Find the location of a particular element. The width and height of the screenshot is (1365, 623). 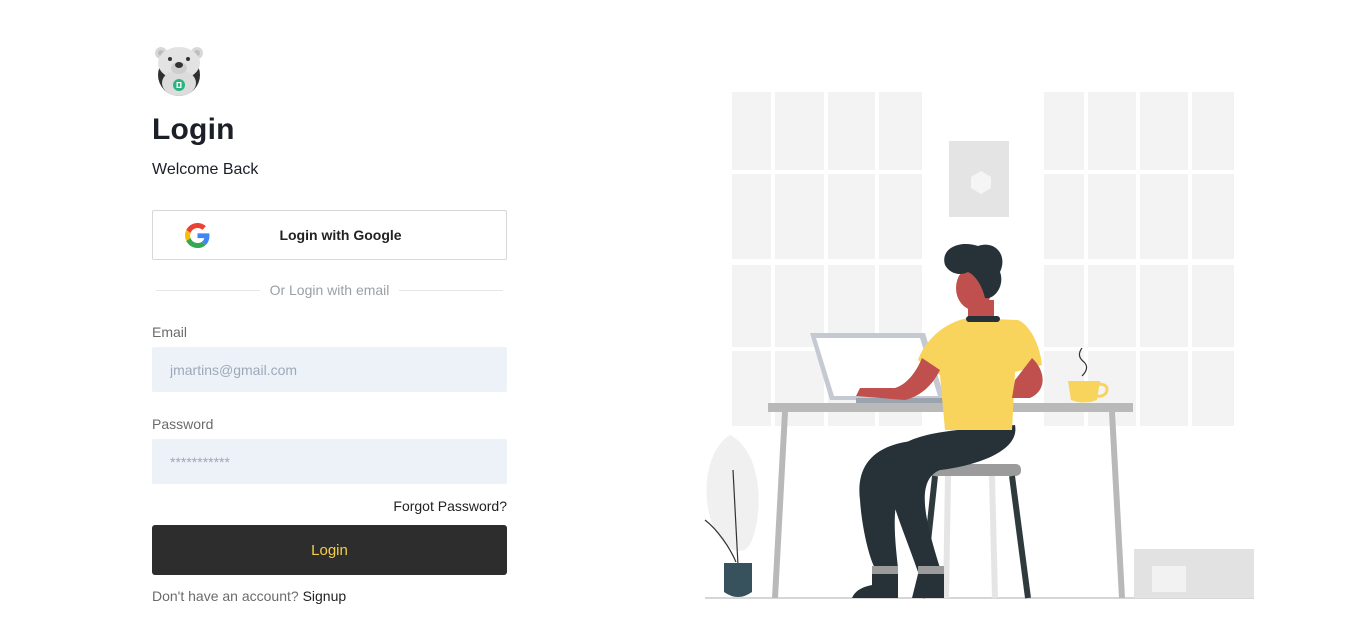

password-input is located at coordinates (329, 461).